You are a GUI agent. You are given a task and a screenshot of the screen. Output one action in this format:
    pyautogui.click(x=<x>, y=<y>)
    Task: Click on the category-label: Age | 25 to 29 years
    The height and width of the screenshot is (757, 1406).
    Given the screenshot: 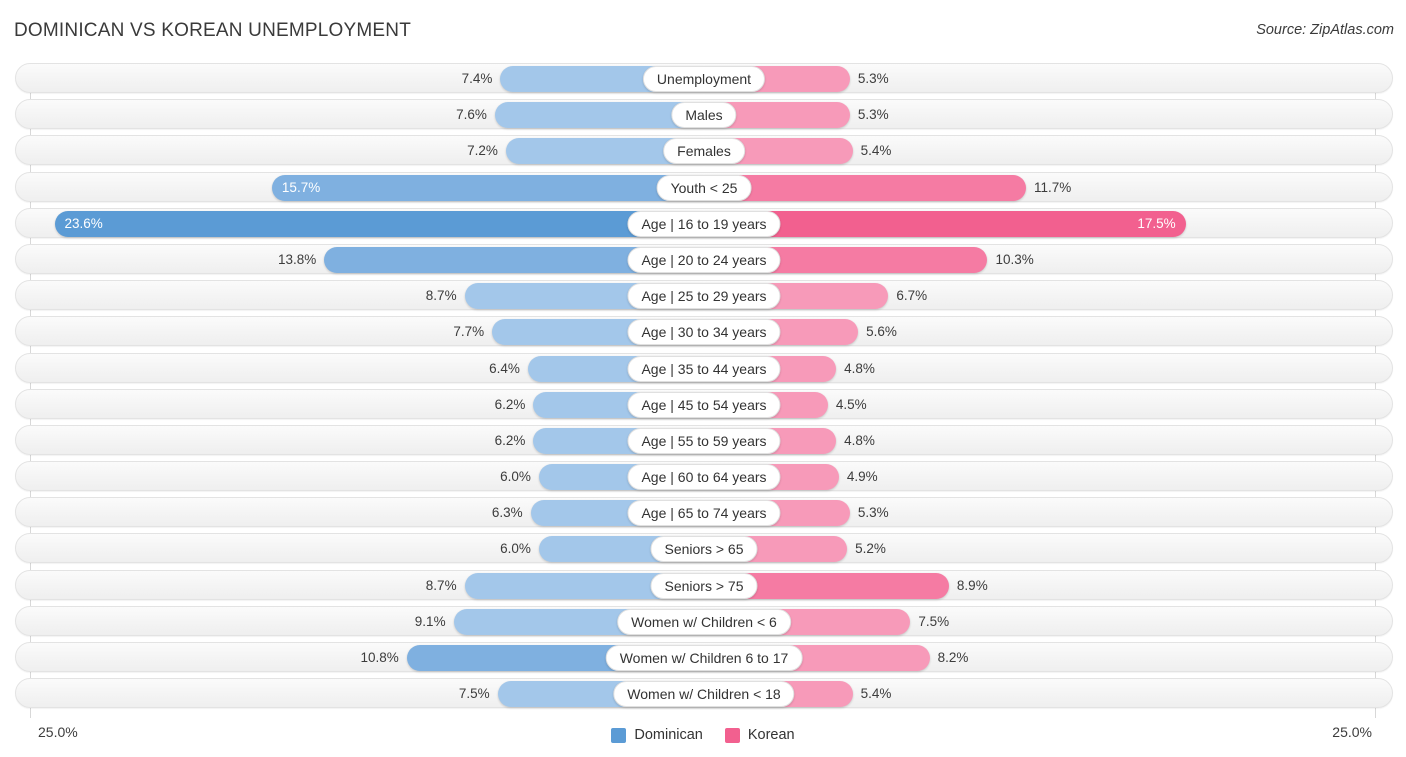 What is the action you would take?
    pyautogui.click(x=704, y=296)
    